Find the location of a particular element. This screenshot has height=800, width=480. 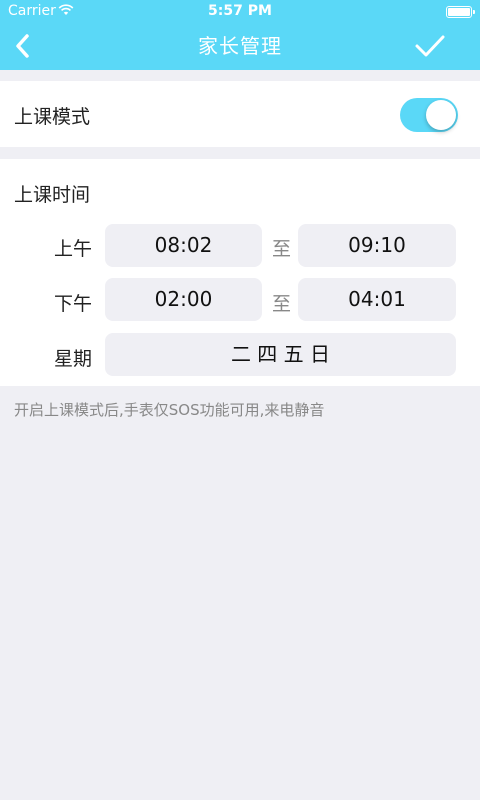

check-icon is located at coordinates (430, 46).